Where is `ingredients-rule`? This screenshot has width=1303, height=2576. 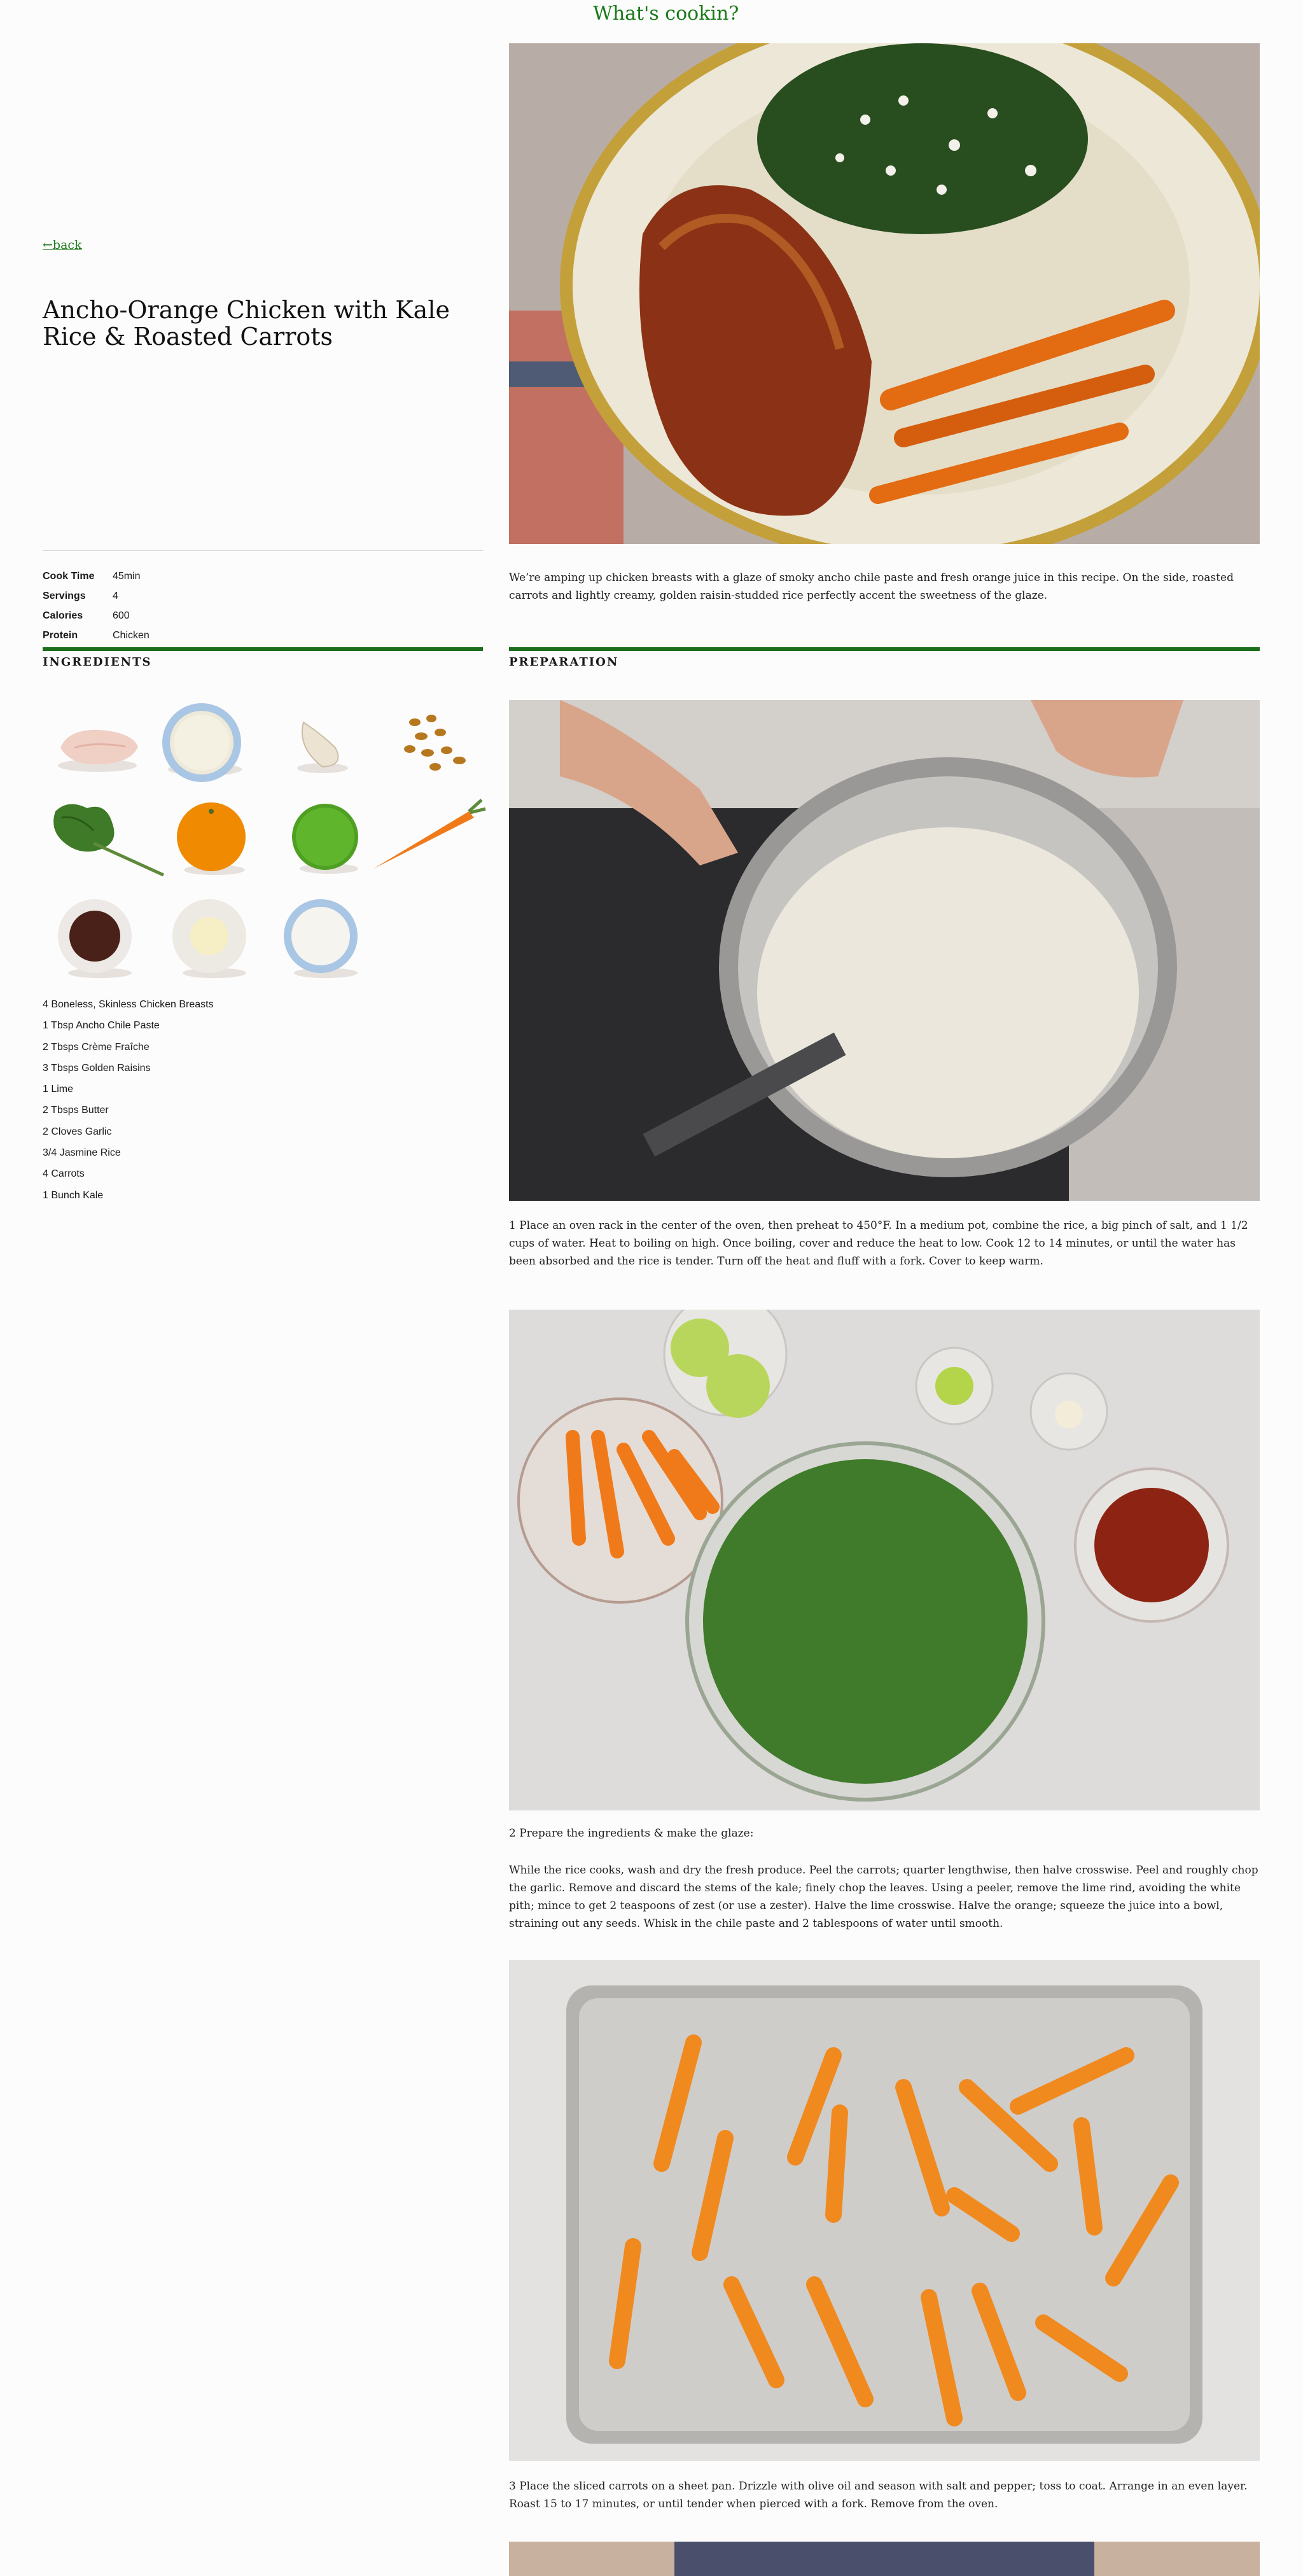
ingredients-rule is located at coordinates (263, 649).